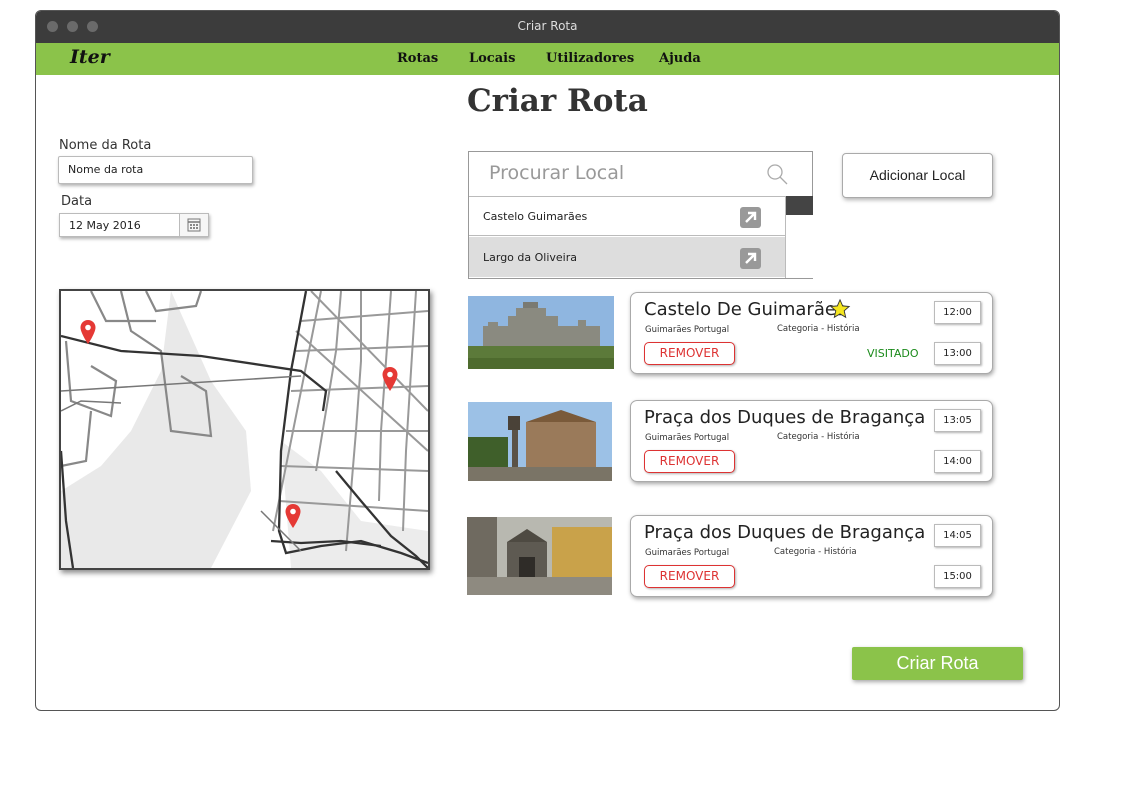  What do you see at coordinates (957, 535) in the screenshot?
I see `start-time-field: 14:05` at bounding box center [957, 535].